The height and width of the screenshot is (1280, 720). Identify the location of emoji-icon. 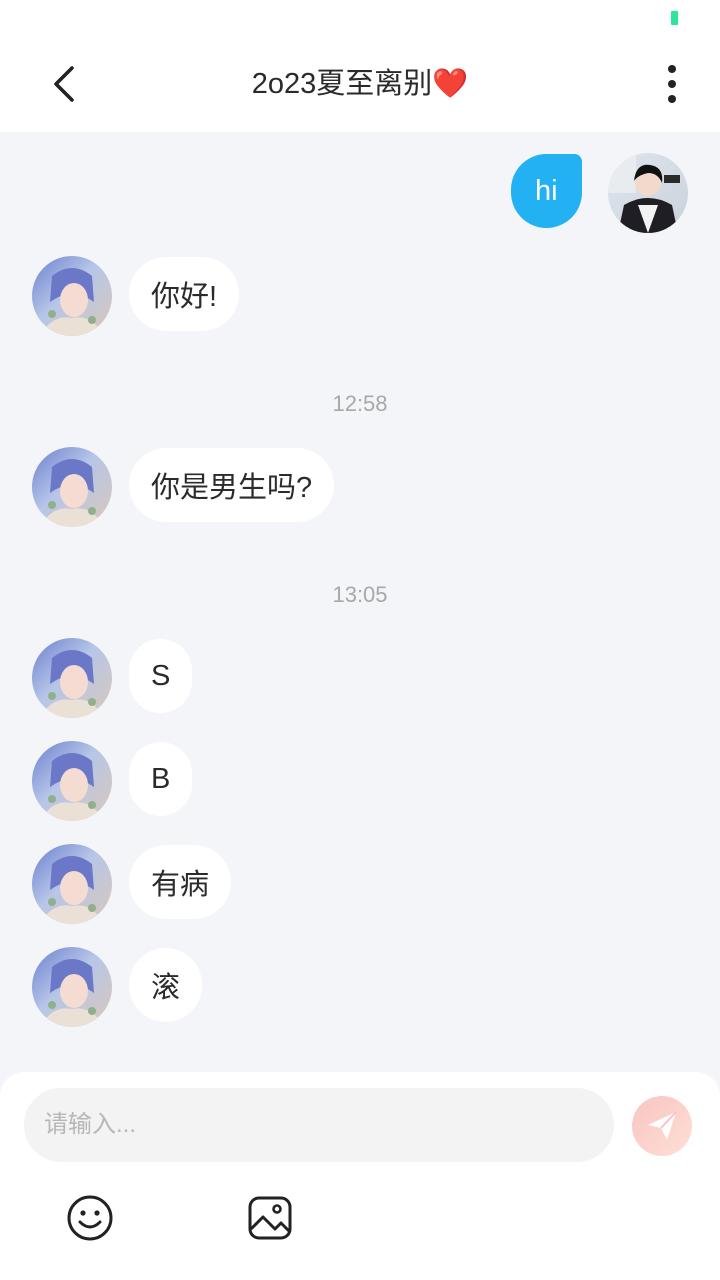
(90, 1218).